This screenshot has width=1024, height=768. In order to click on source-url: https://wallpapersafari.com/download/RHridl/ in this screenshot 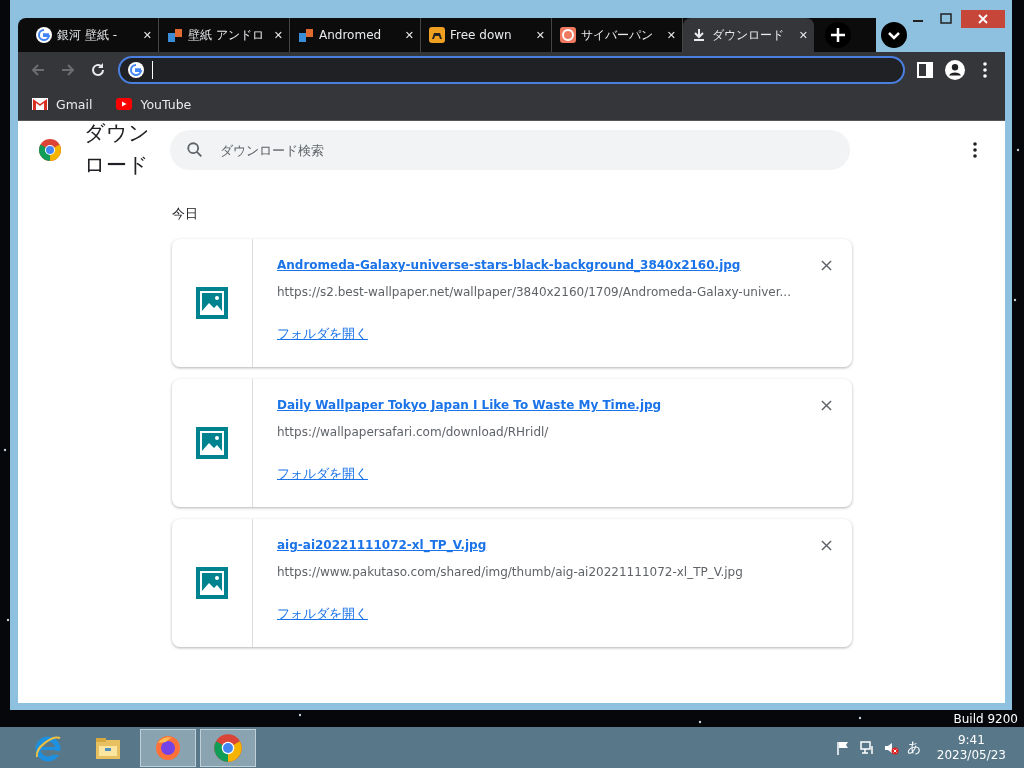, I will do `click(413, 432)`.